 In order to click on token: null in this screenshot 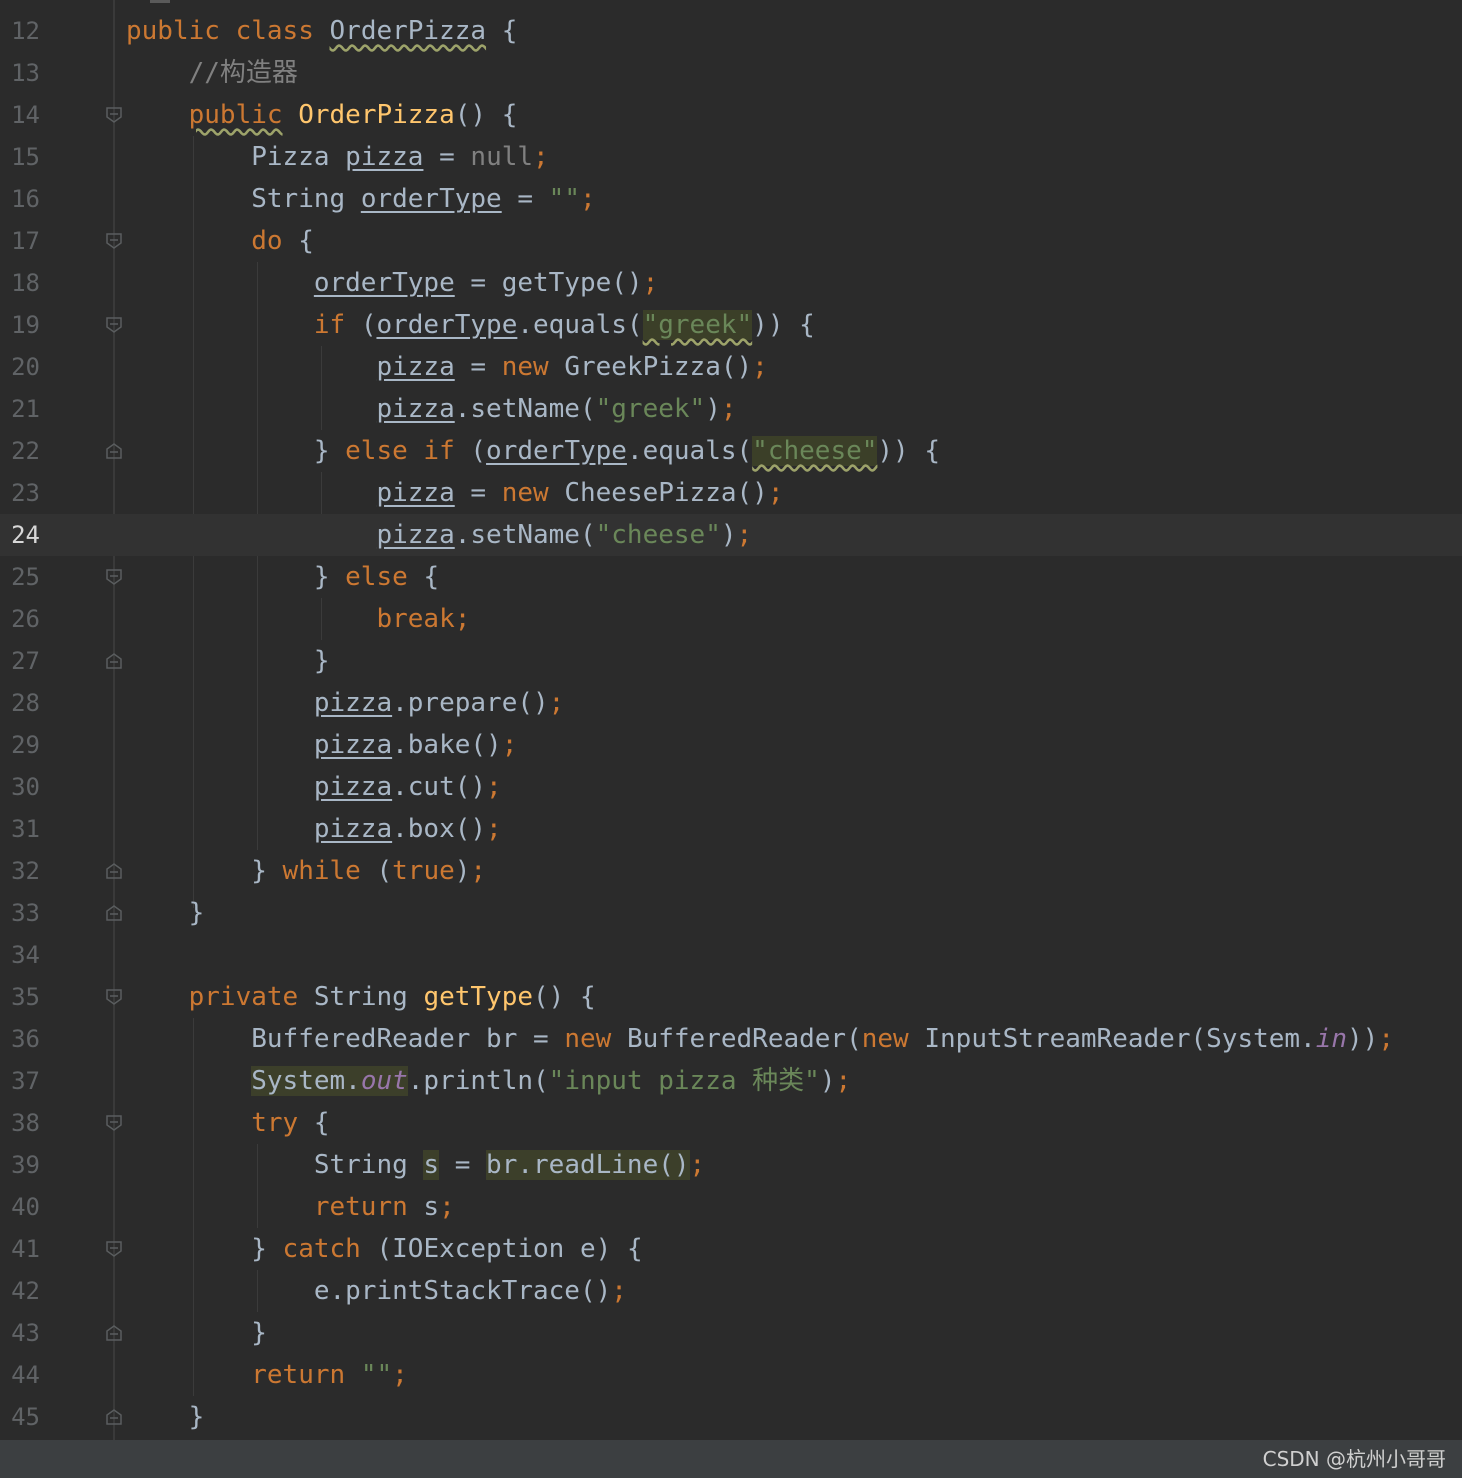, I will do `click(502, 157)`.